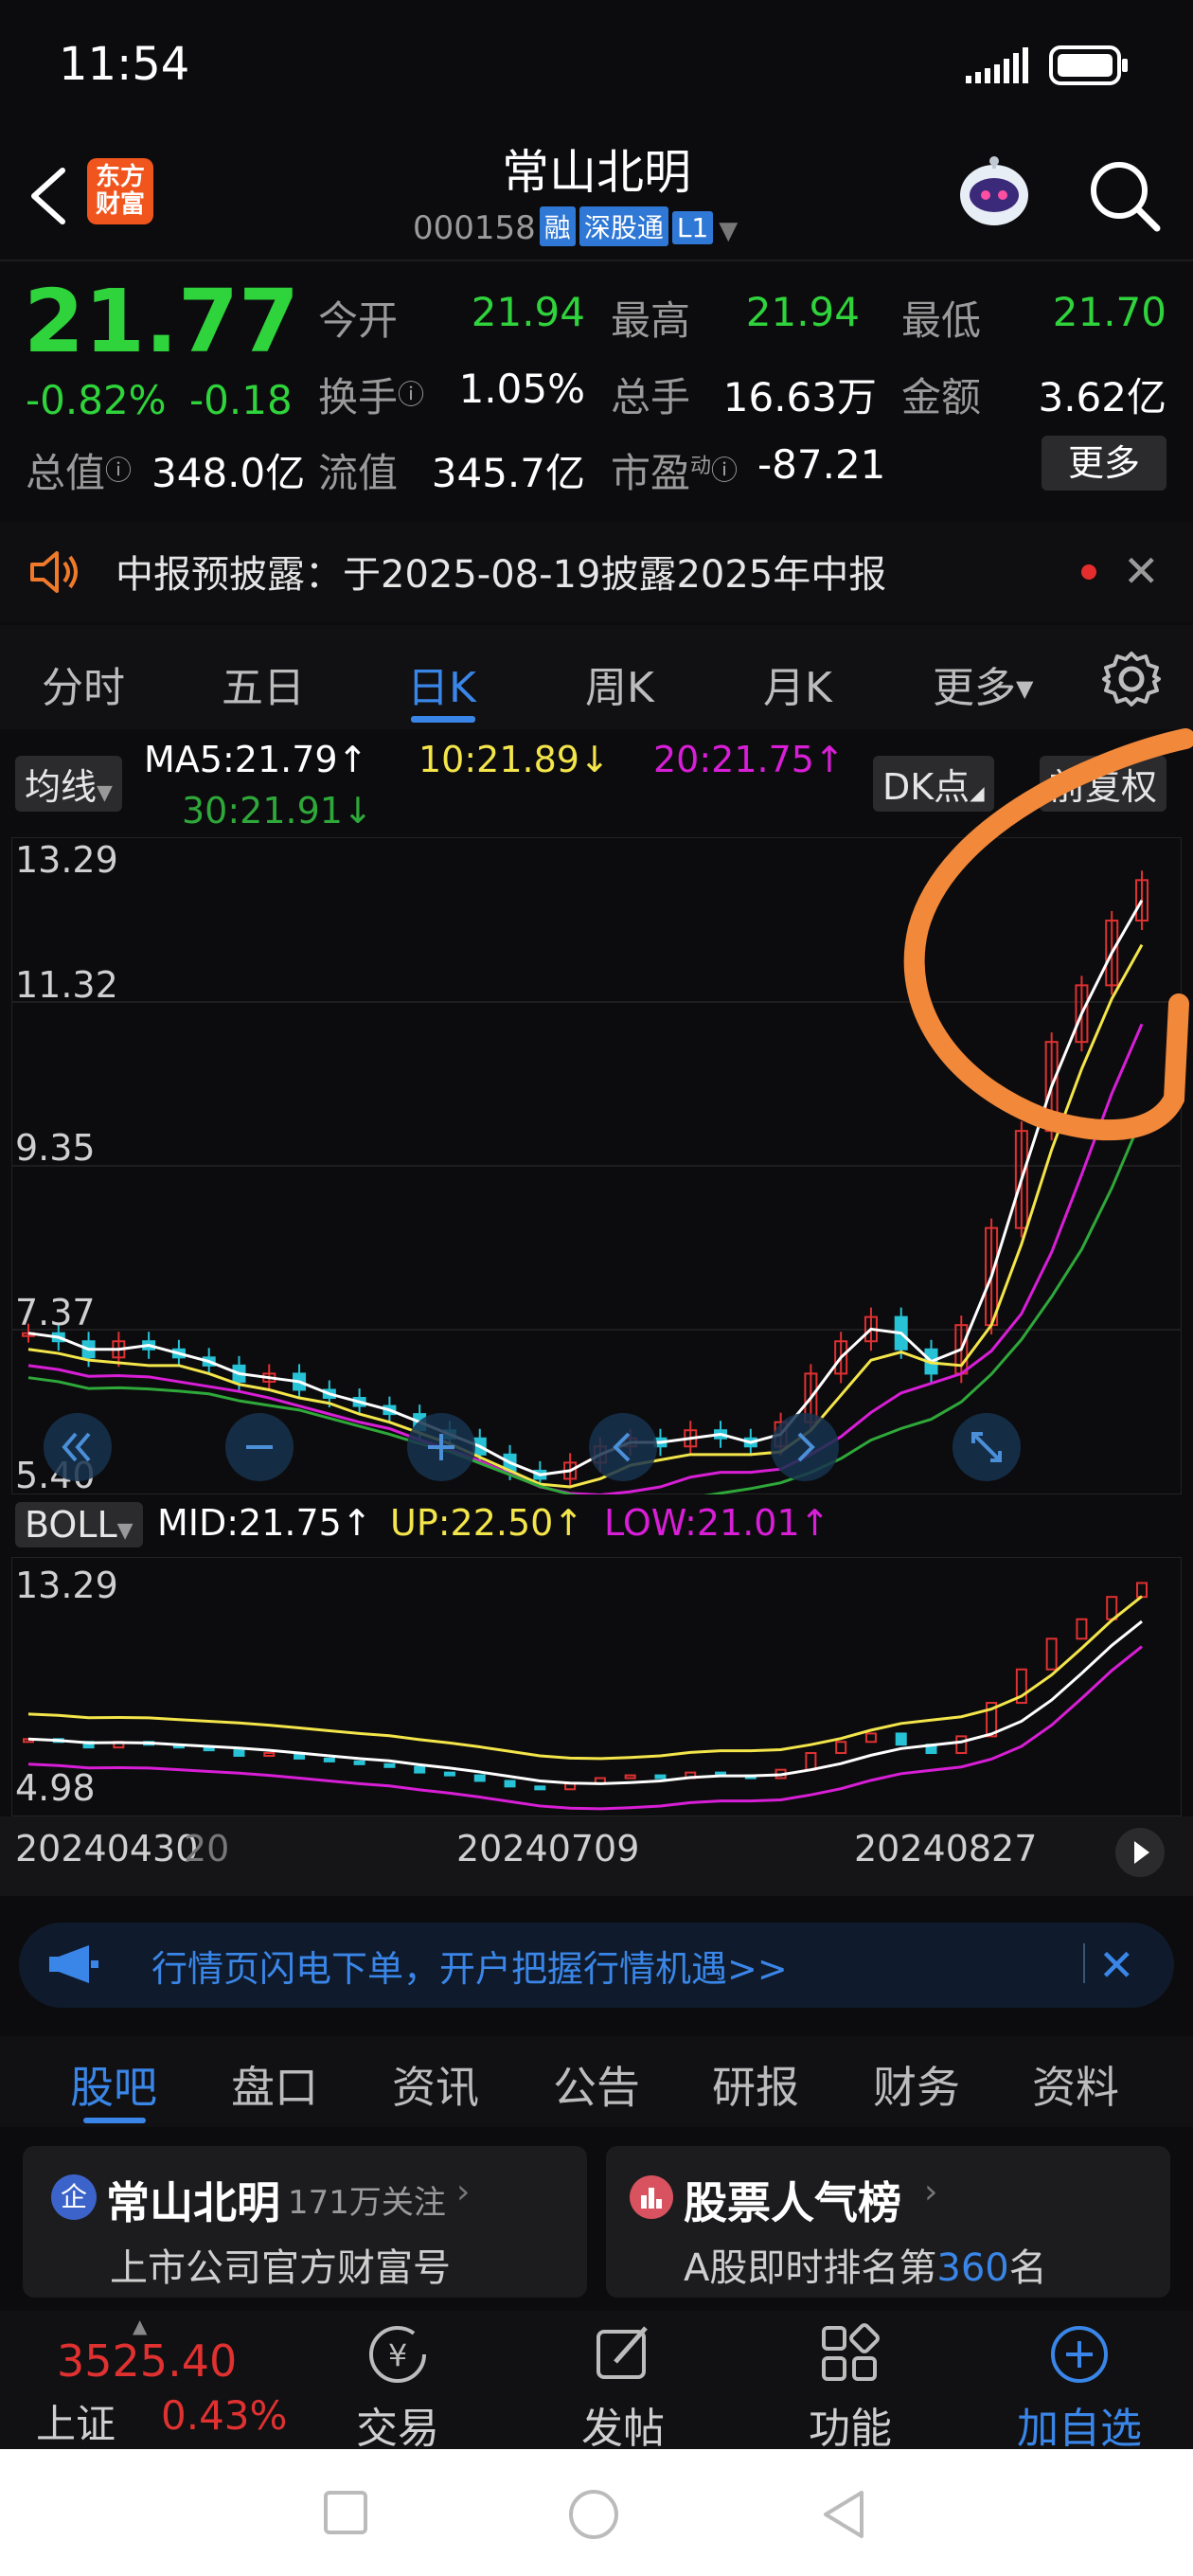 This screenshot has width=1193, height=2576. Describe the element at coordinates (1131, 679) in the screenshot. I see `gear-icon` at that location.